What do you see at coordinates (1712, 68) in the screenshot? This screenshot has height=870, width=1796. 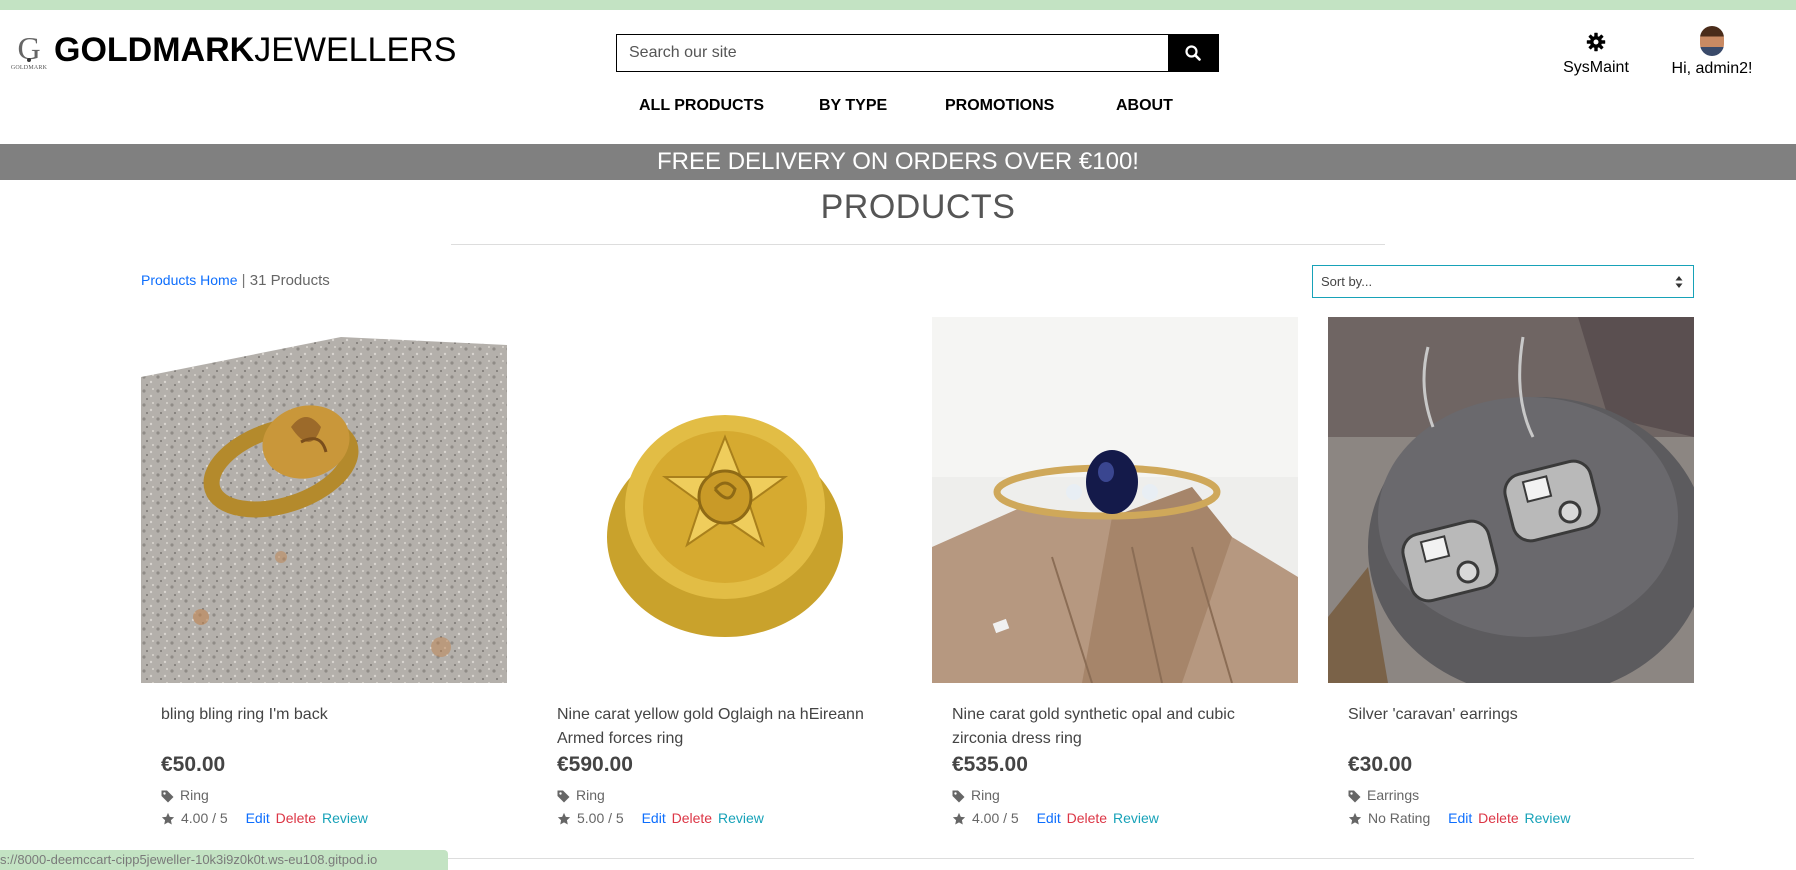 I see `user-greeting: Hi, admin2!` at bounding box center [1712, 68].